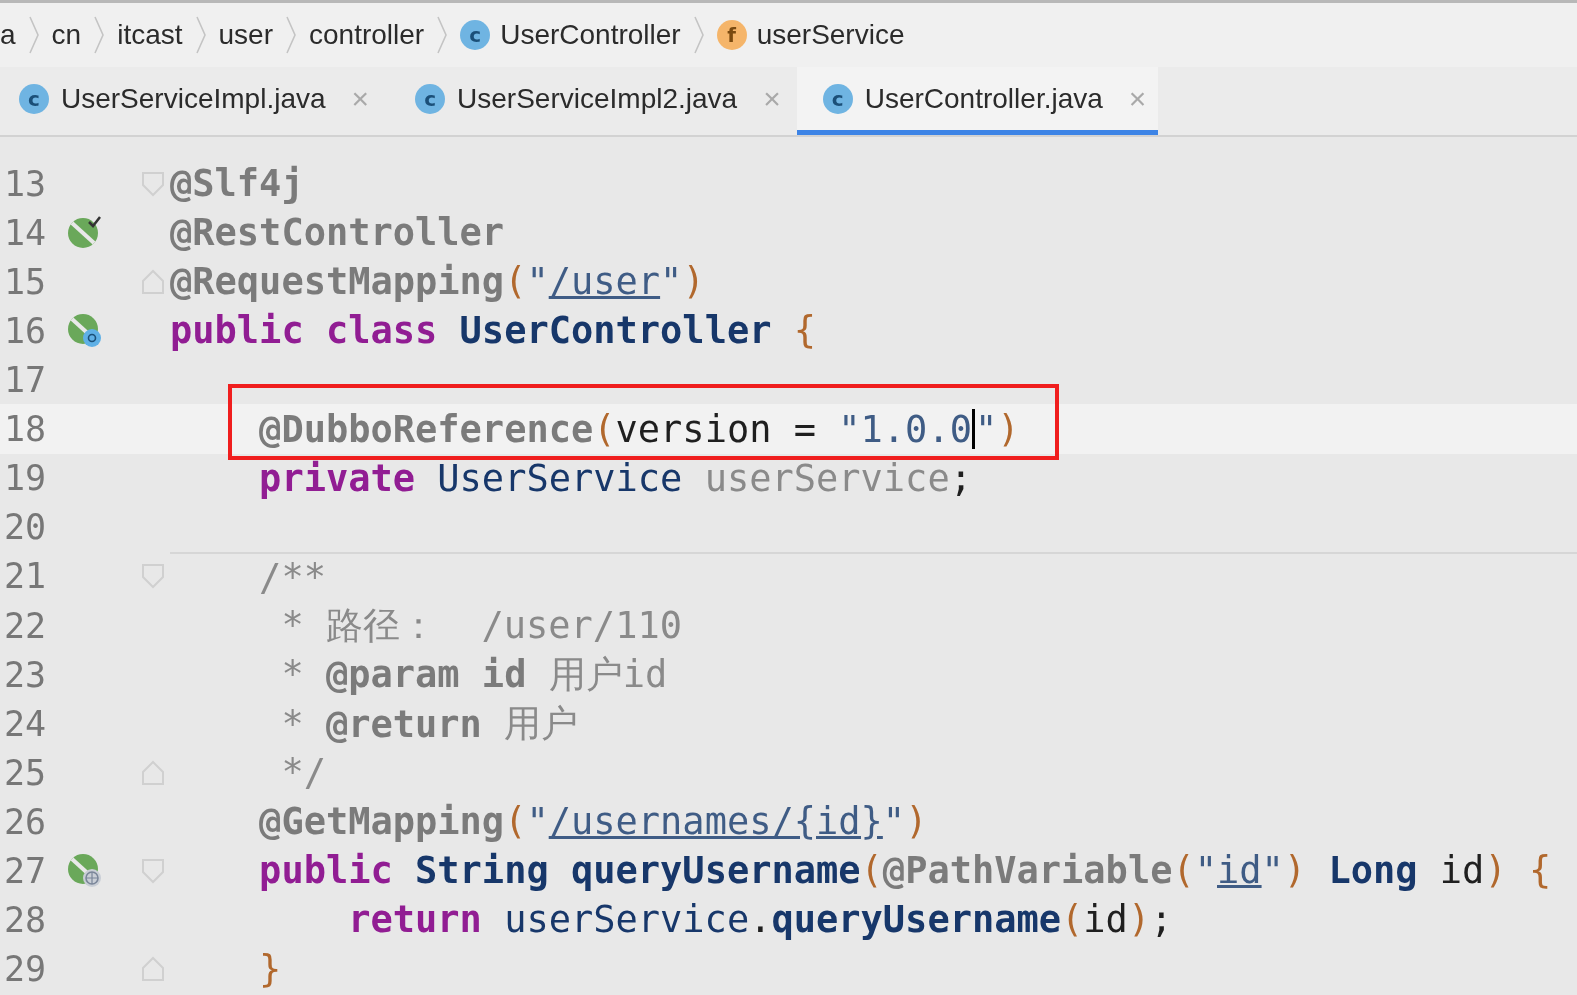 This screenshot has height=995, width=1577. Describe the element at coordinates (426, 429) in the screenshot. I see `annotation: @DubboReference` at that location.